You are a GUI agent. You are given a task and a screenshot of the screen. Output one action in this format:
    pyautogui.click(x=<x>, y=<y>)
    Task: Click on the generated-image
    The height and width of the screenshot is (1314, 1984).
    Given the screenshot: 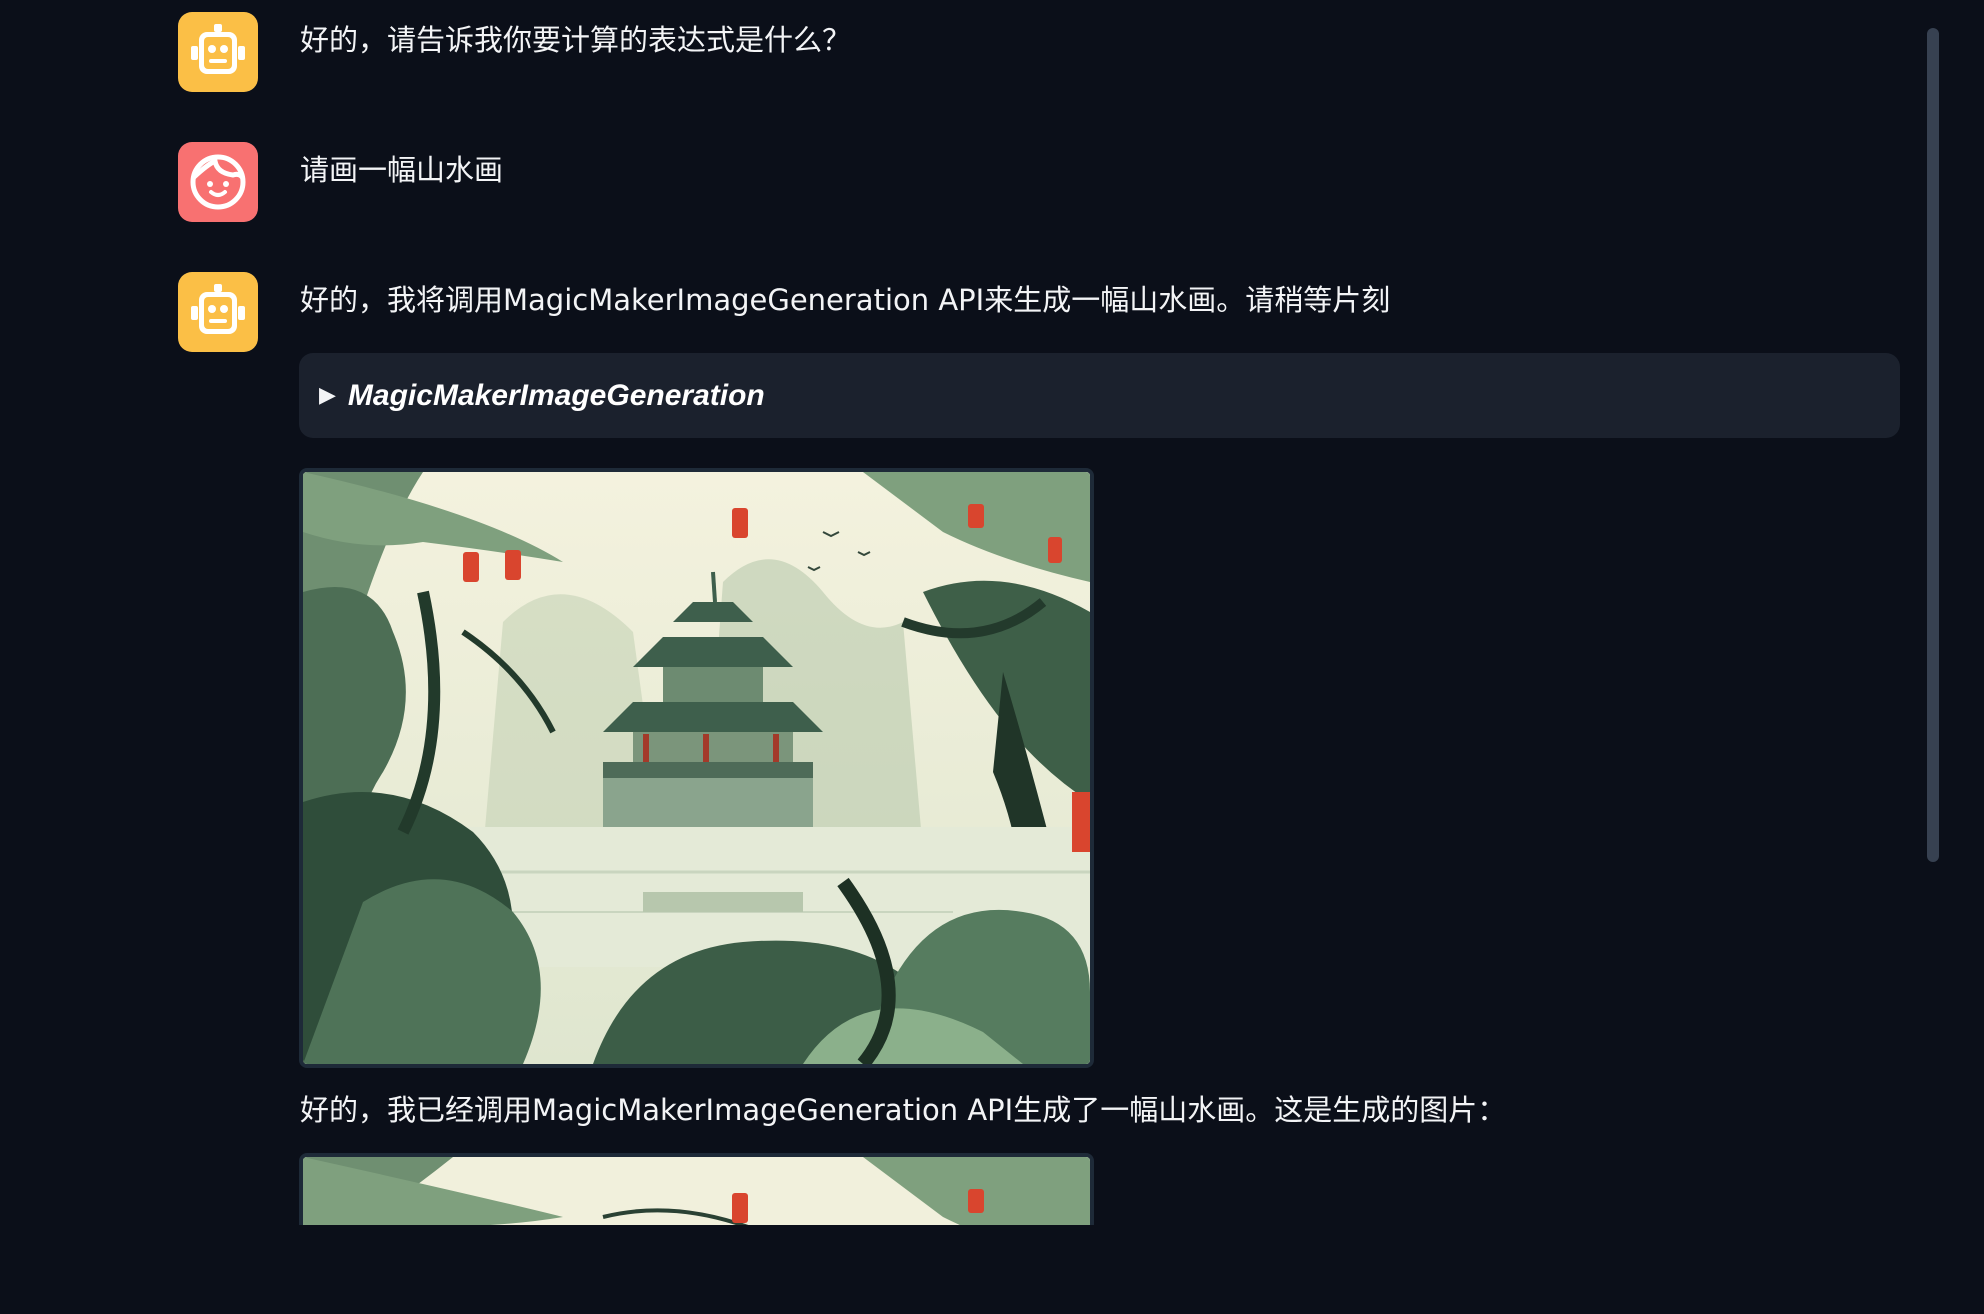 What is the action you would take?
    pyautogui.click(x=696, y=1189)
    